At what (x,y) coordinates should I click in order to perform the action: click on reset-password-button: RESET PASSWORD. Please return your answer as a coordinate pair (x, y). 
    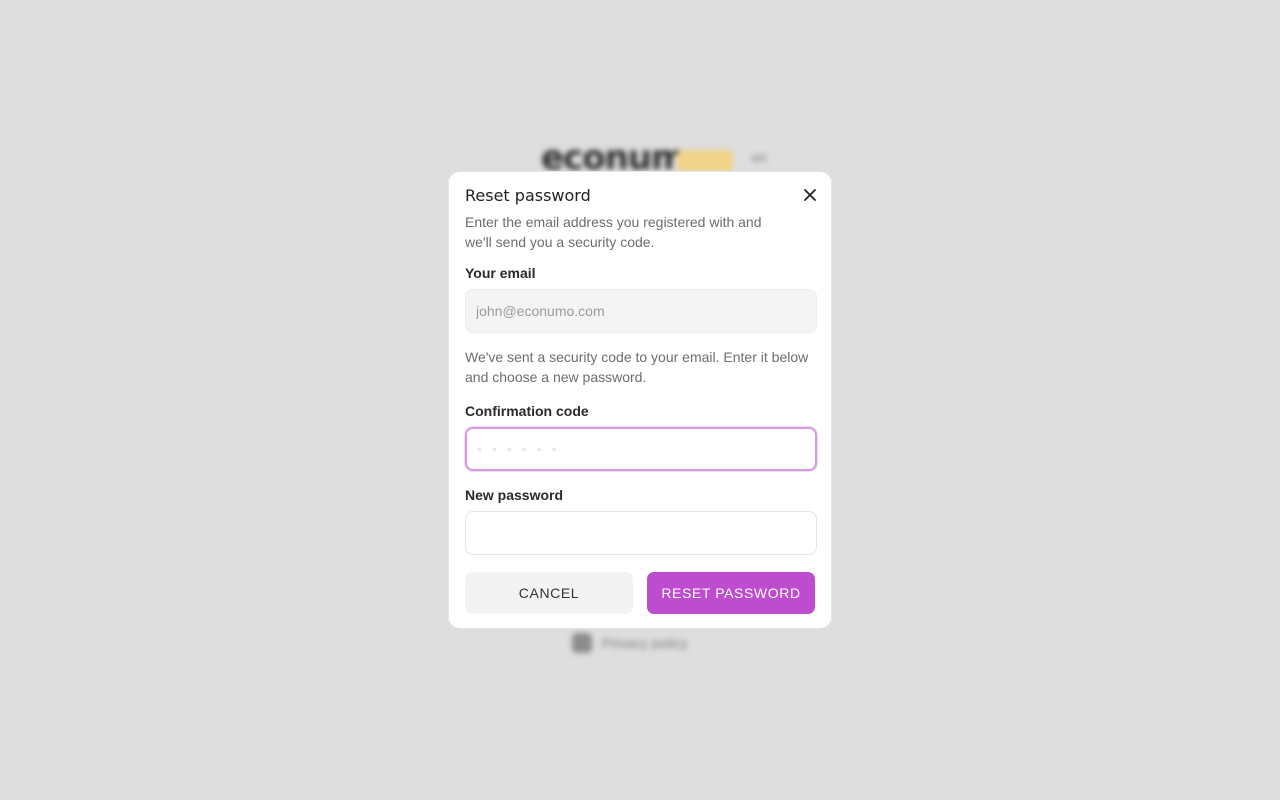
    Looking at the image, I should click on (731, 593).